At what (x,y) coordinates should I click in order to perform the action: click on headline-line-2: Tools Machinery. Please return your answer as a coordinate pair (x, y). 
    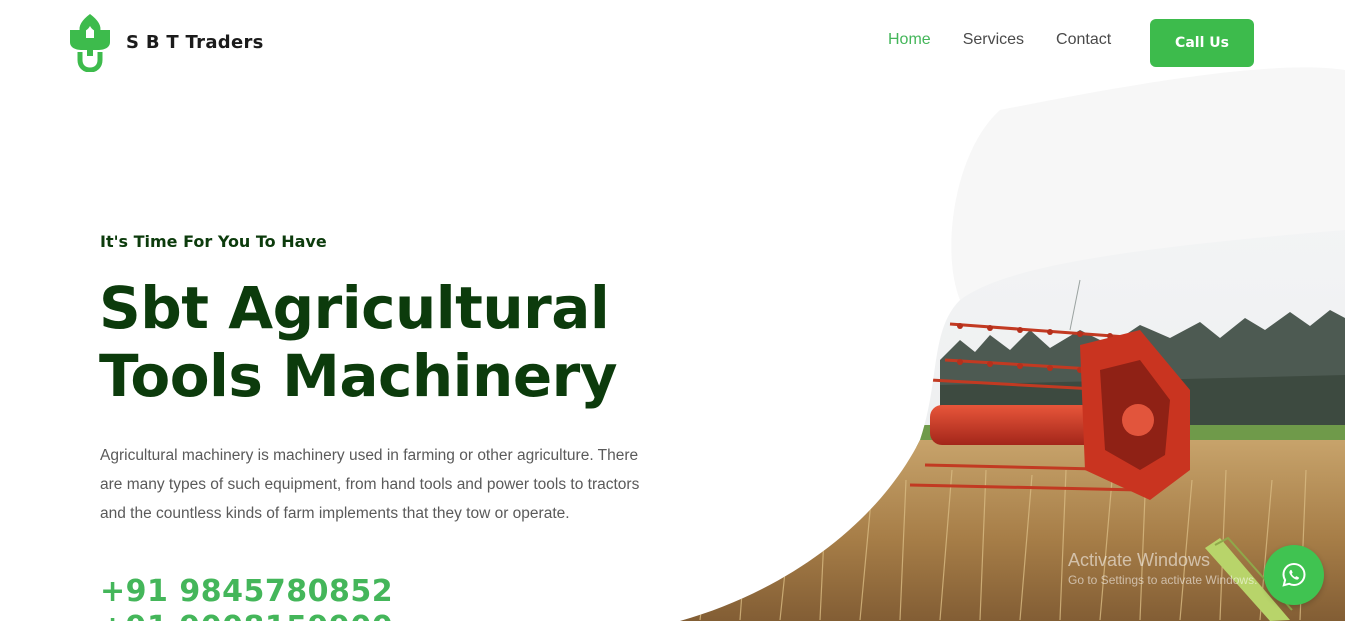
    Looking at the image, I should click on (358, 376).